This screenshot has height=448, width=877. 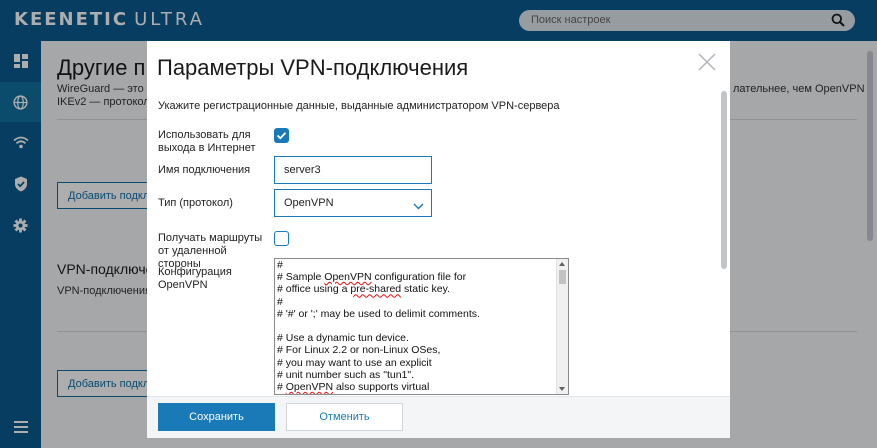 What do you see at coordinates (372, 277) in the screenshot?
I see `config-line: # Sample OpenVPN configuration file for` at bounding box center [372, 277].